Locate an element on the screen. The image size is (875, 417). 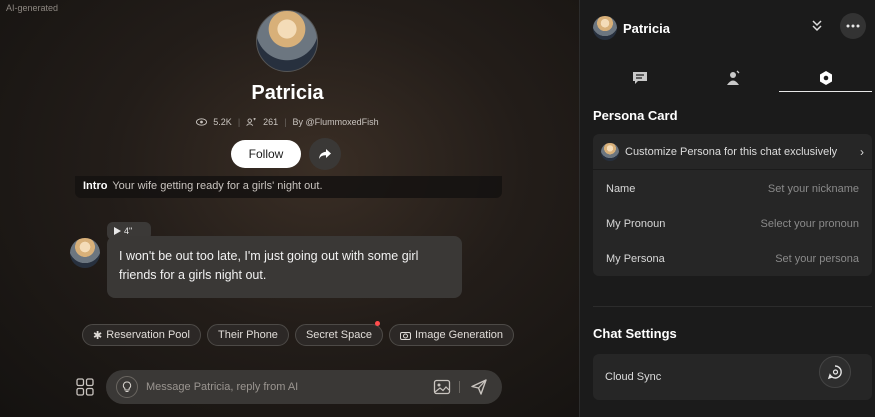
message-composer is located at coordinates (304, 387).